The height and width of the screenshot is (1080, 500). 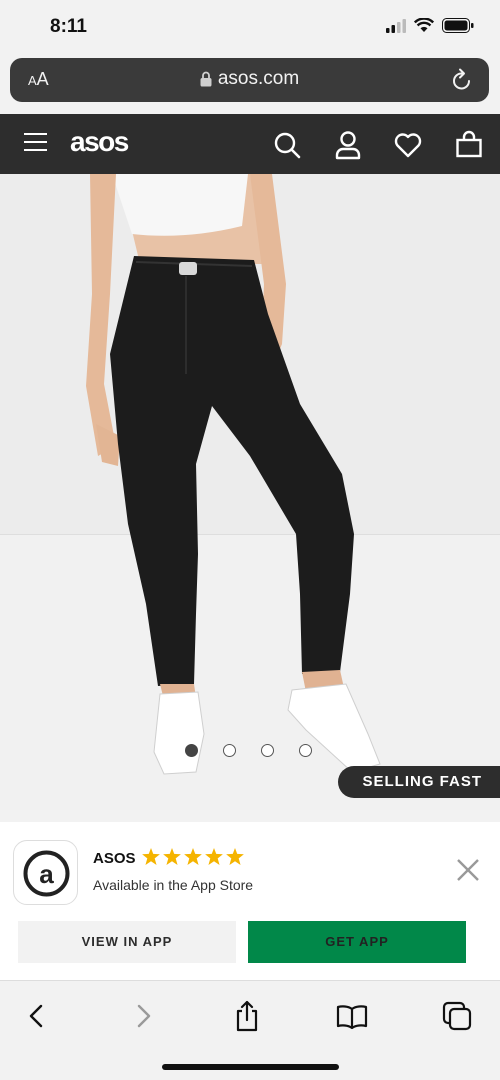 I want to click on lock-icon, so click(x=206, y=79).